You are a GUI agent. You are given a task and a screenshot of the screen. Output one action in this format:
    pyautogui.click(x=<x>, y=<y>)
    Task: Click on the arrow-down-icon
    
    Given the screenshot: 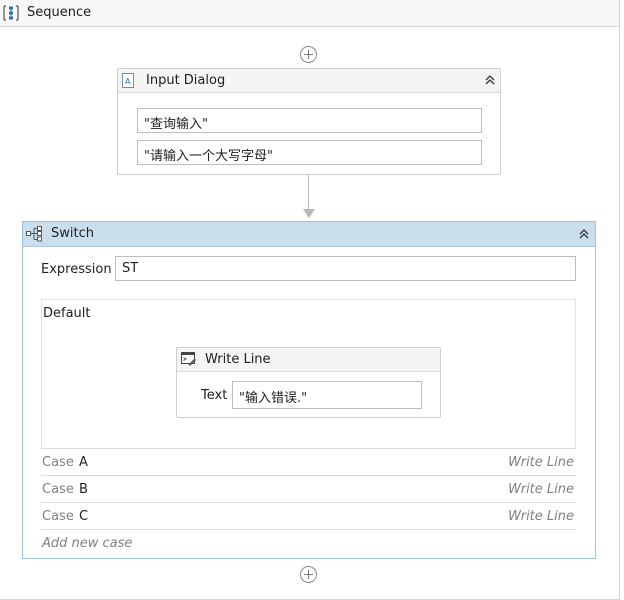 What is the action you would take?
    pyautogui.click(x=309, y=213)
    